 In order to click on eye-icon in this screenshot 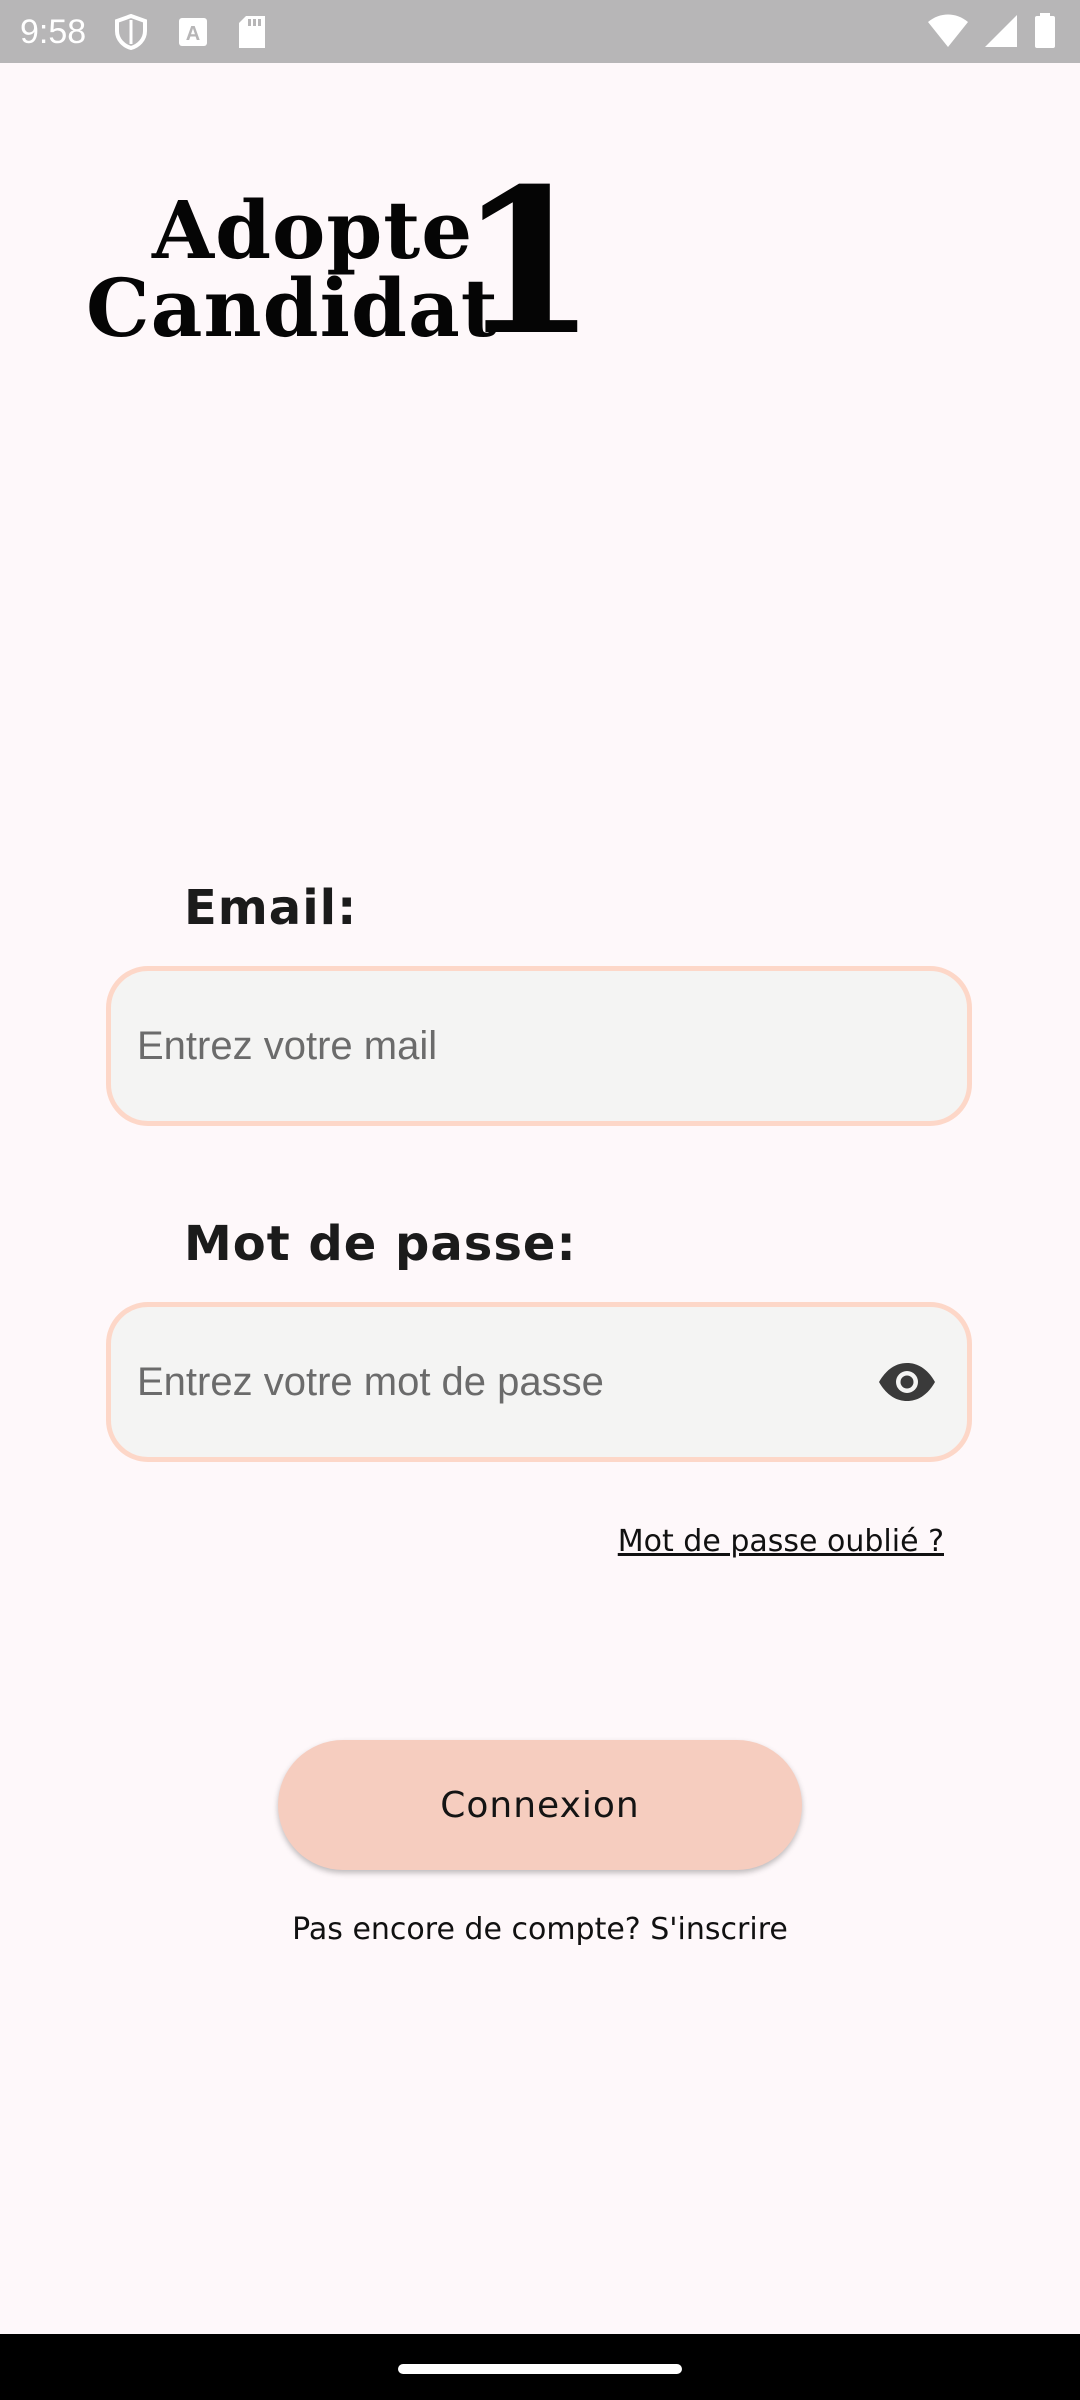, I will do `click(907, 1382)`.